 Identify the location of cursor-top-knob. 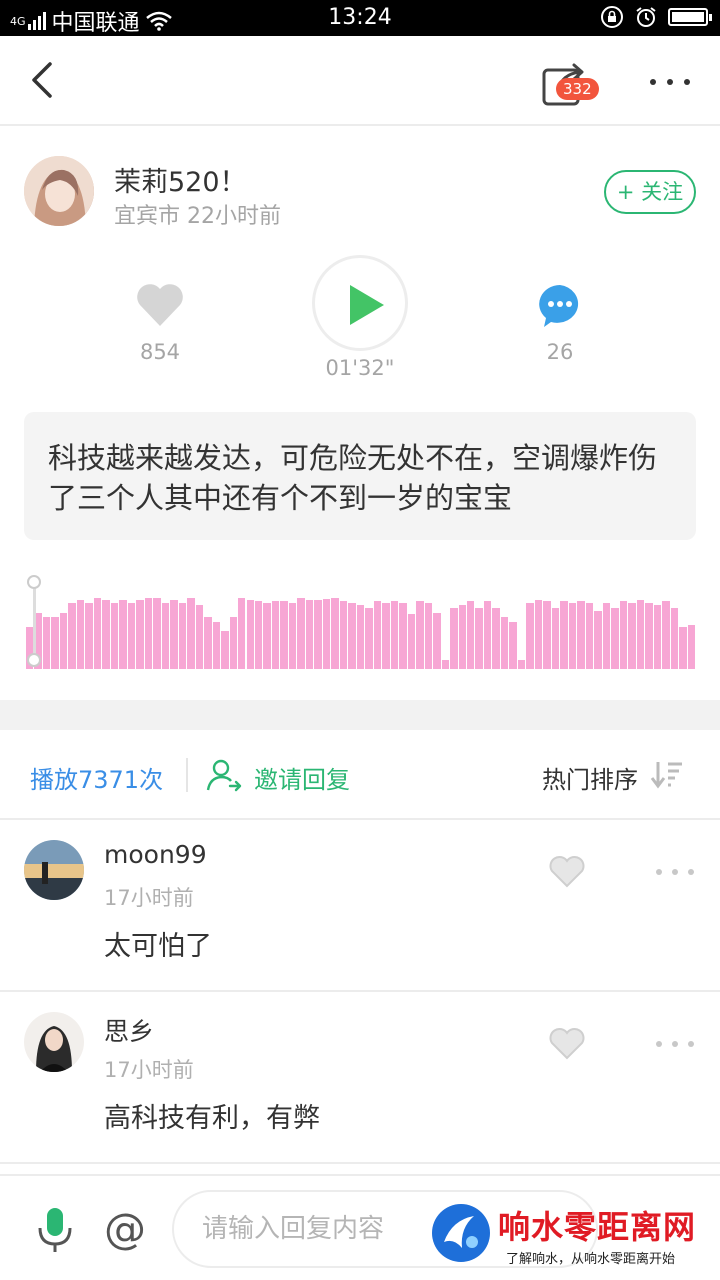
(34, 582).